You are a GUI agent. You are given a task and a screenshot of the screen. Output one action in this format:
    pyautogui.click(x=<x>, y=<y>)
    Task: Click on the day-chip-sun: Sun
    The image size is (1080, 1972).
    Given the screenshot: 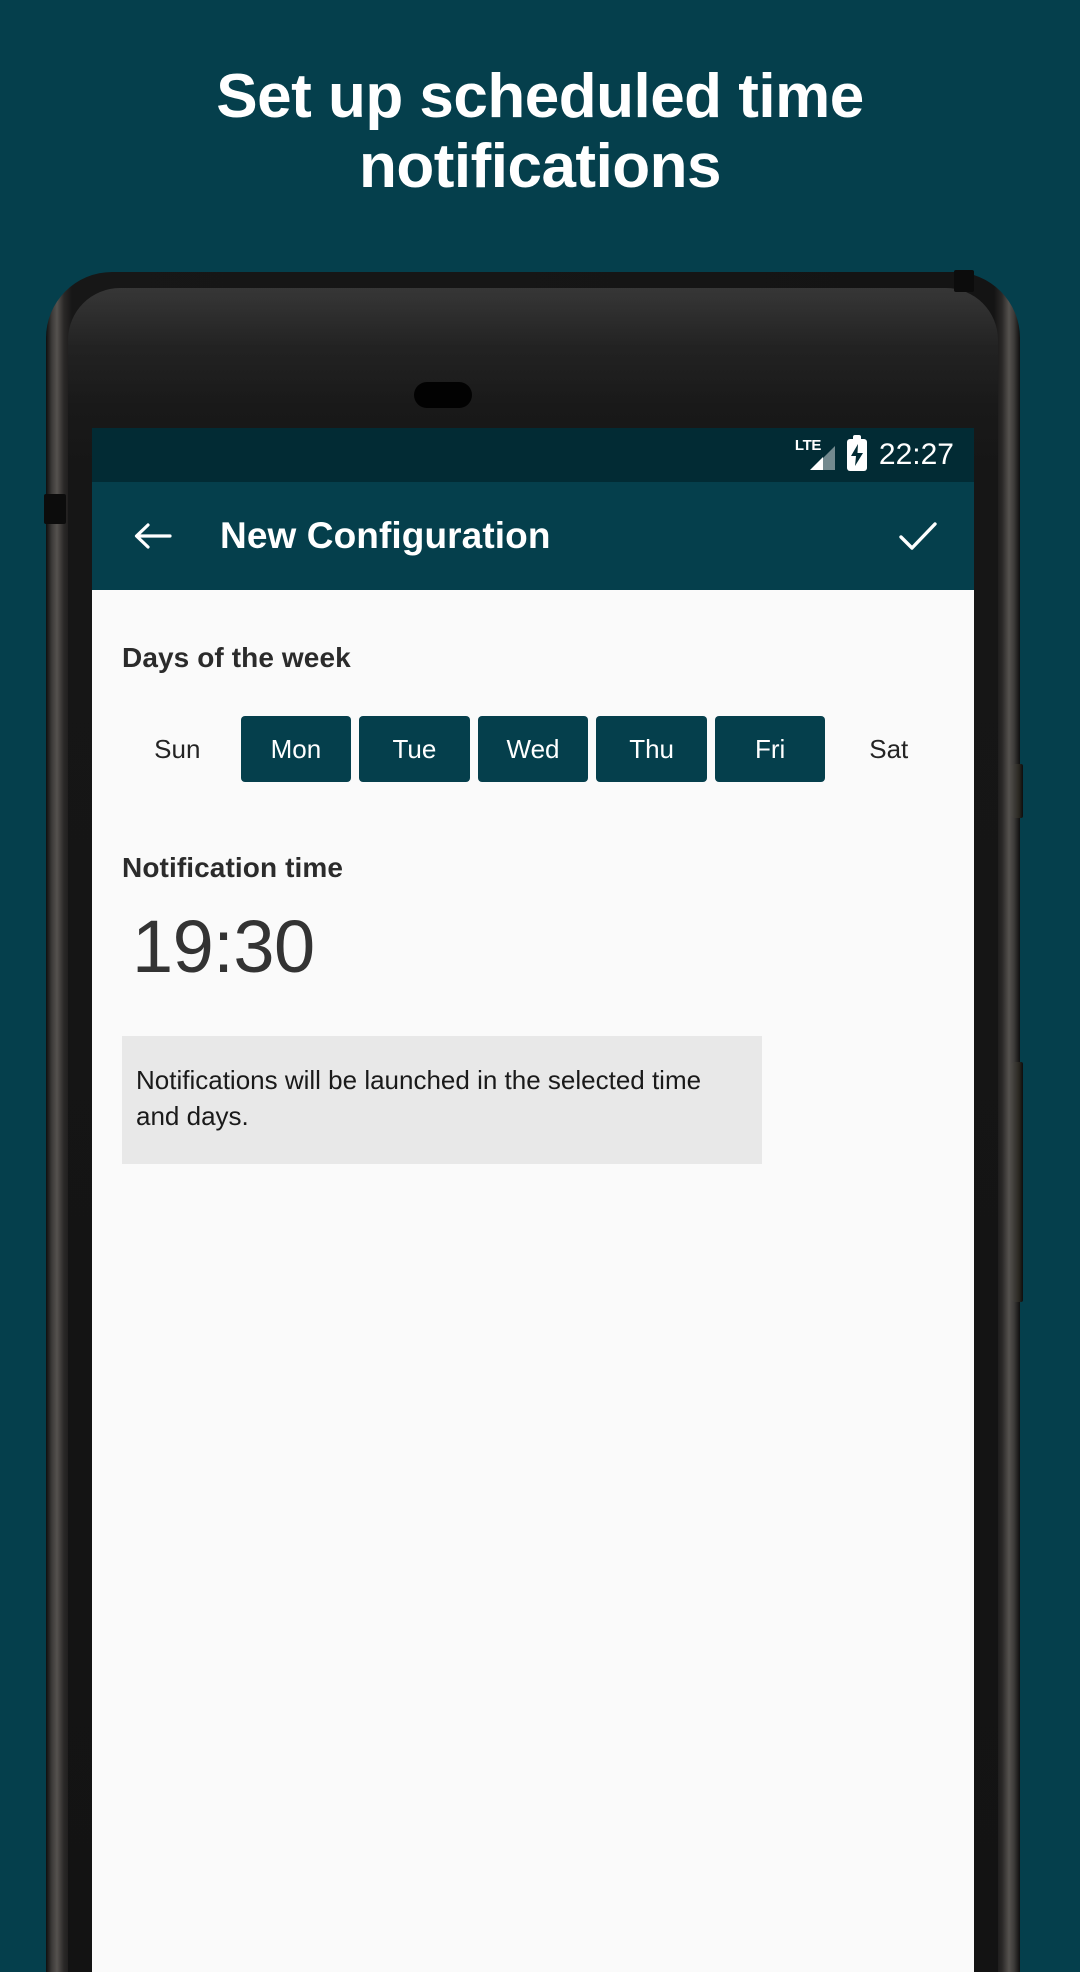 What is the action you would take?
    pyautogui.click(x=177, y=749)
    